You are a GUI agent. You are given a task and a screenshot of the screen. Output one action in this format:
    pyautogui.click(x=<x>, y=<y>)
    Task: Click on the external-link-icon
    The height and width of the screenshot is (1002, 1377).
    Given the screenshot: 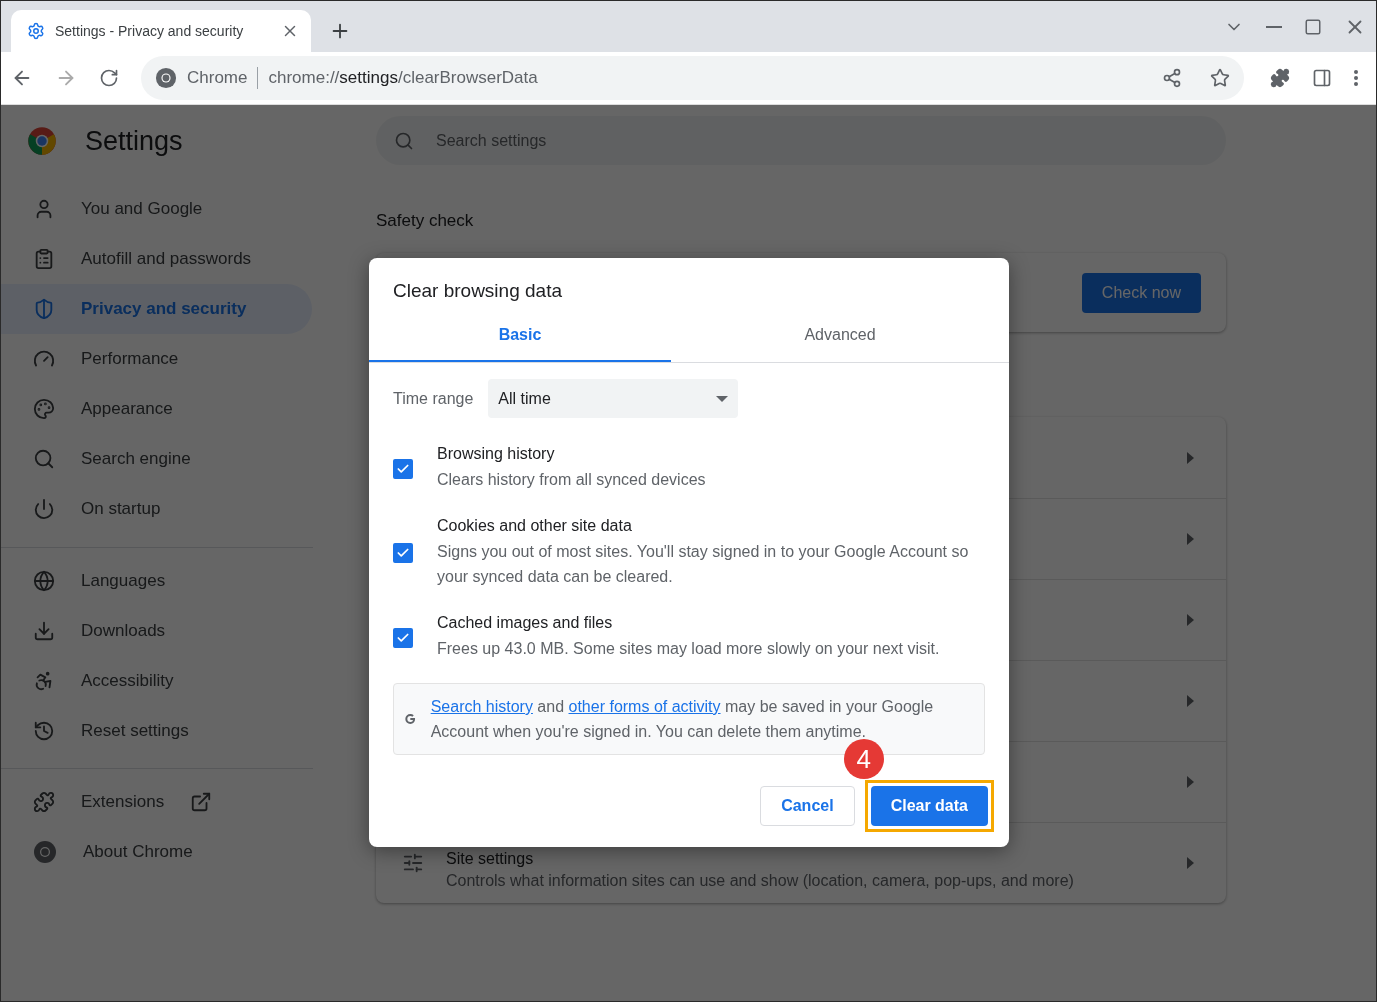 What is the action you would take?
    pyautogui.click(x=201, y=802)
    